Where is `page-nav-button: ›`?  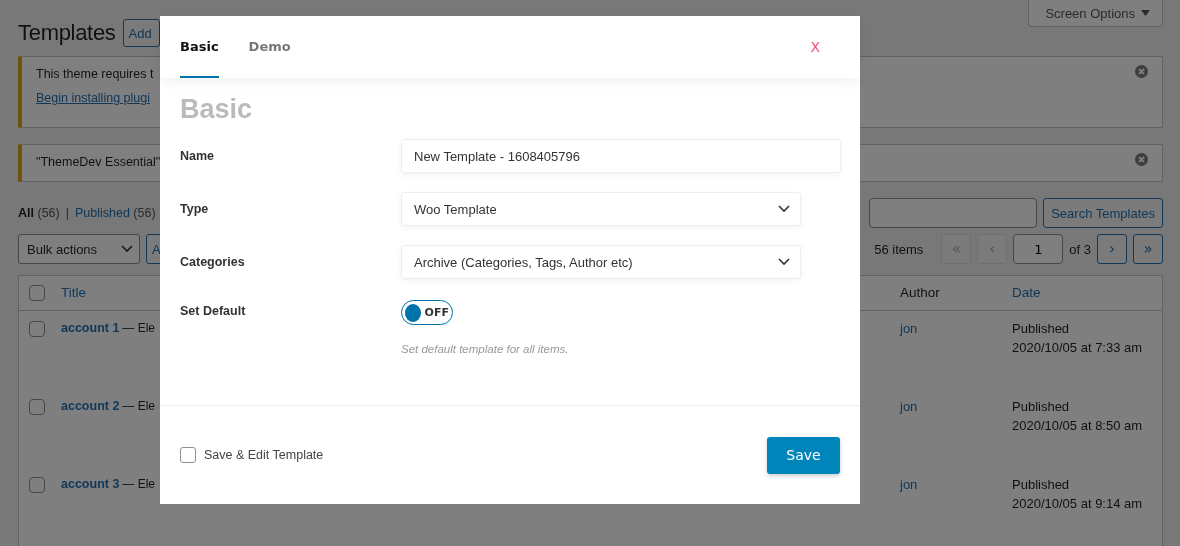
page-nav-button: › is located at coordinates (1112, 249).